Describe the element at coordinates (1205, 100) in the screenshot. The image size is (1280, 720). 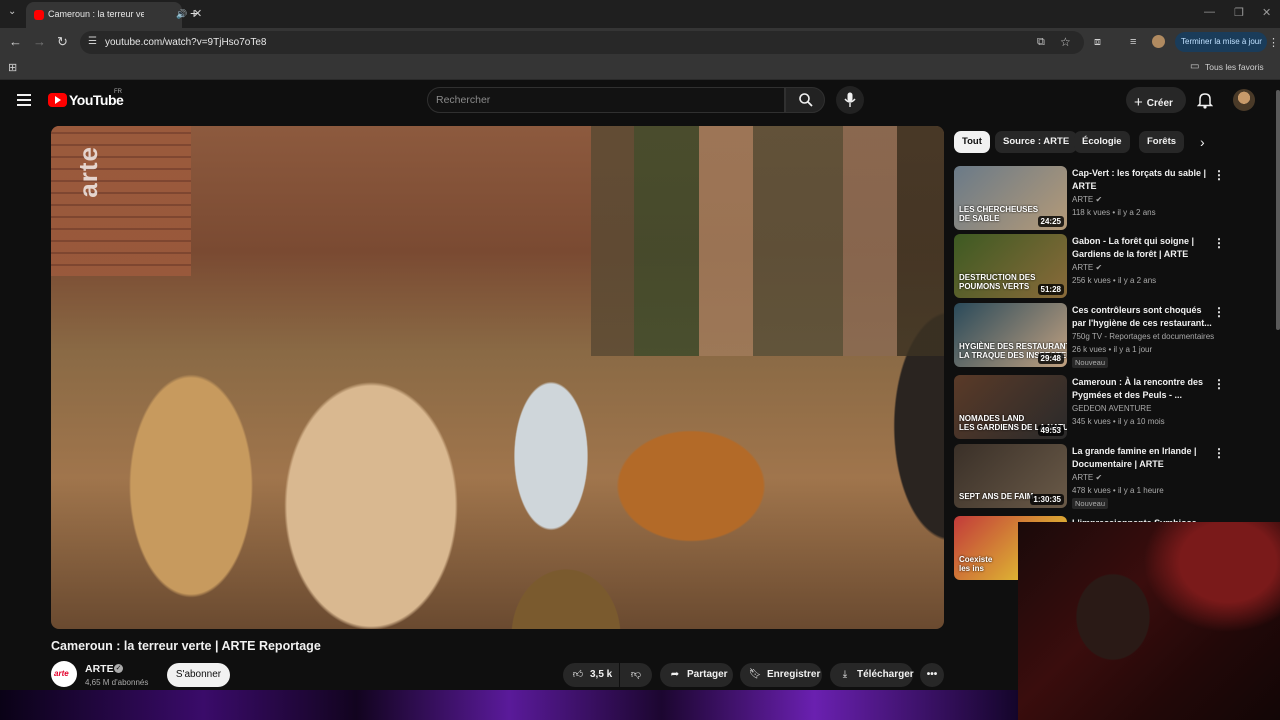
I see `notifications-bell-icon` at that location.